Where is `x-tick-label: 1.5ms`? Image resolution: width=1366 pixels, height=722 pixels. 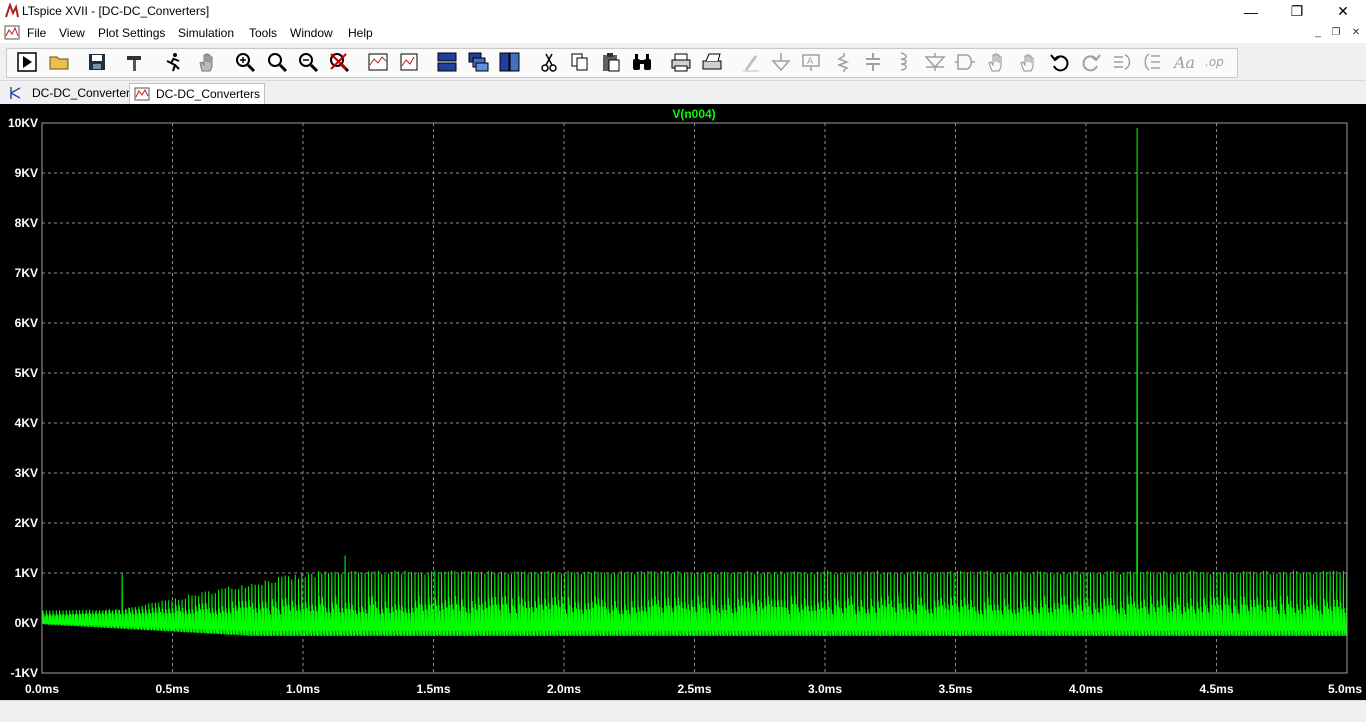
x-tick-label: 1.5ms is located at coordinates (433, 689).